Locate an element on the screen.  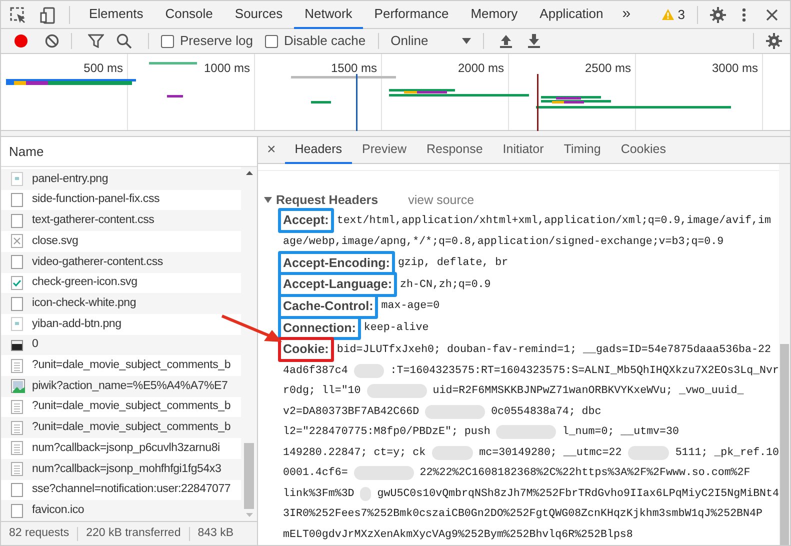
detail-tab: Initiator is located at coordinates (523, 150).